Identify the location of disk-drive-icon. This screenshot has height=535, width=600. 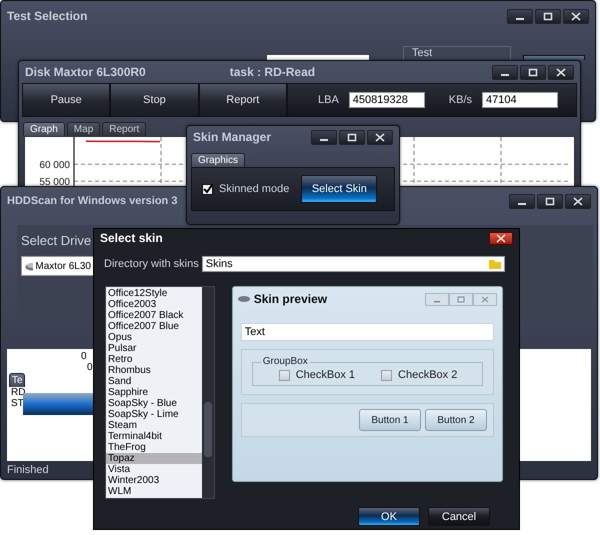
(29, 266).